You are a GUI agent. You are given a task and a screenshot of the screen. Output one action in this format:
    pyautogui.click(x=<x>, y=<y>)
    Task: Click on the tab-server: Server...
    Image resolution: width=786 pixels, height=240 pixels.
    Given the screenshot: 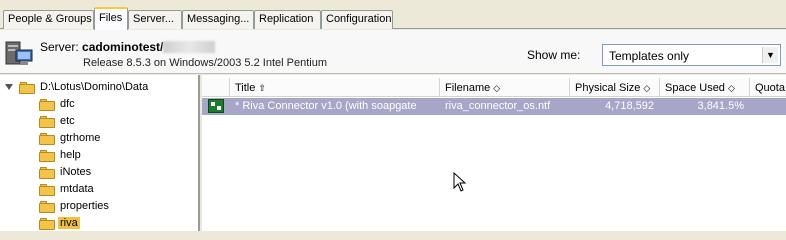 What is the action you would take?
    pyautogui.click(x=155, y=19)
    